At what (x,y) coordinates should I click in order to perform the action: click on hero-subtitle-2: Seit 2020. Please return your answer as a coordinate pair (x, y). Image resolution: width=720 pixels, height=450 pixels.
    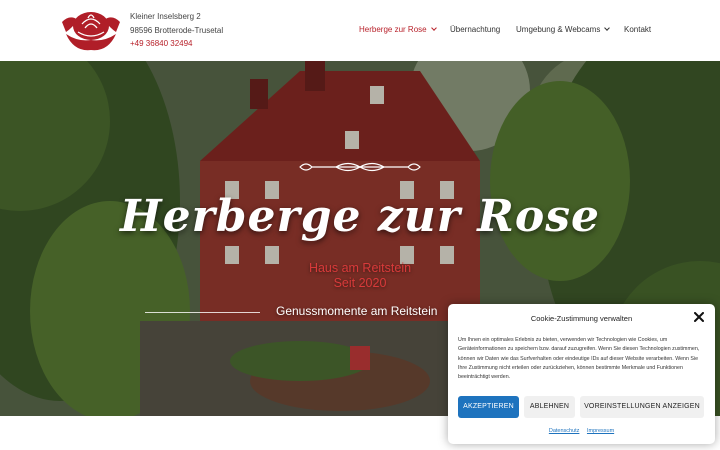
    Looking at the image, I should click on (360, 283).